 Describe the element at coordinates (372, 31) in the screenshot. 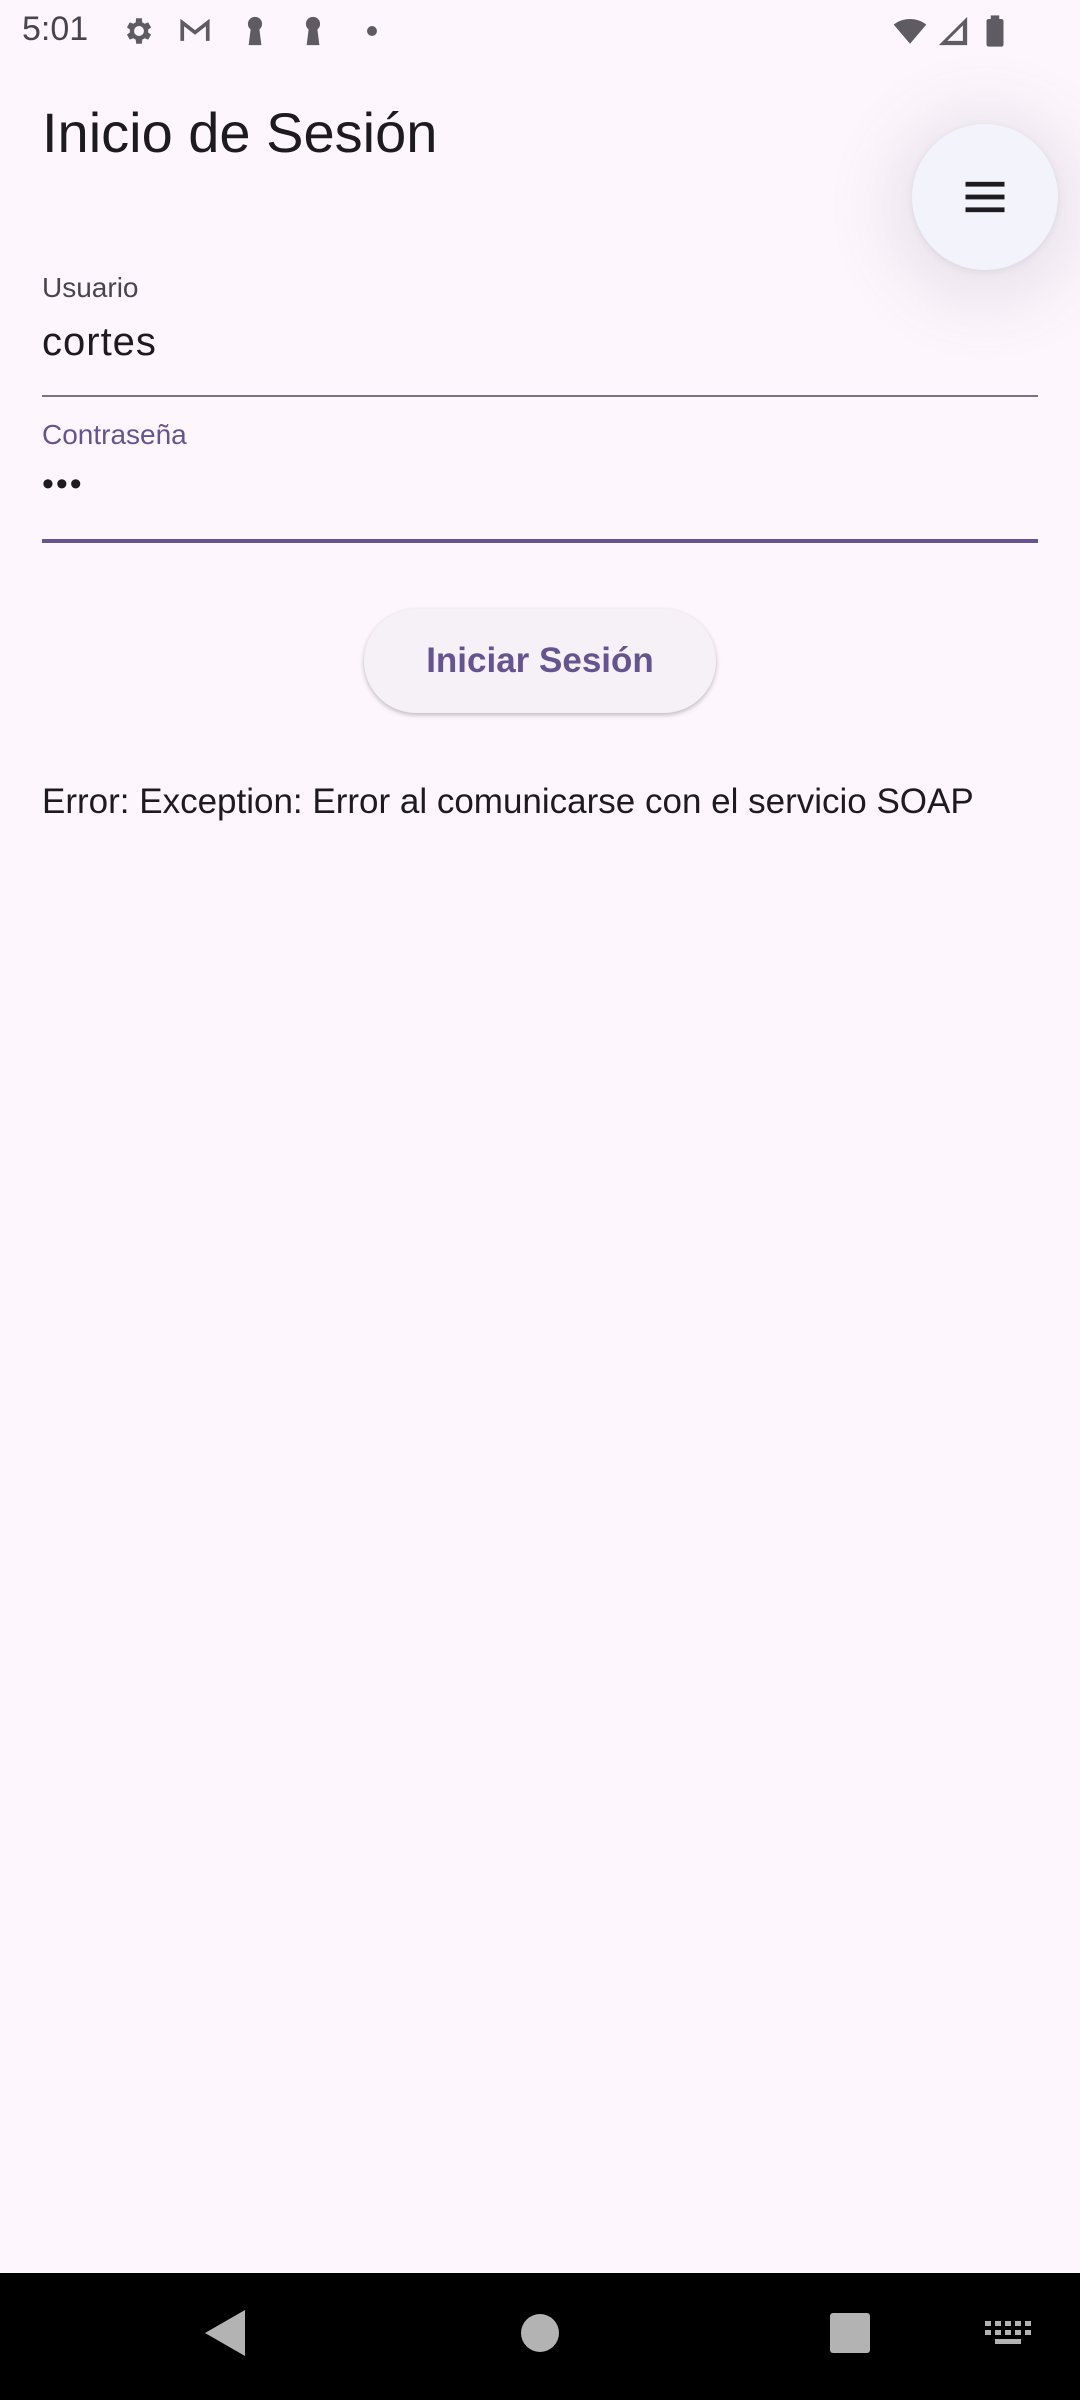

I see `dot-icon` at that location.